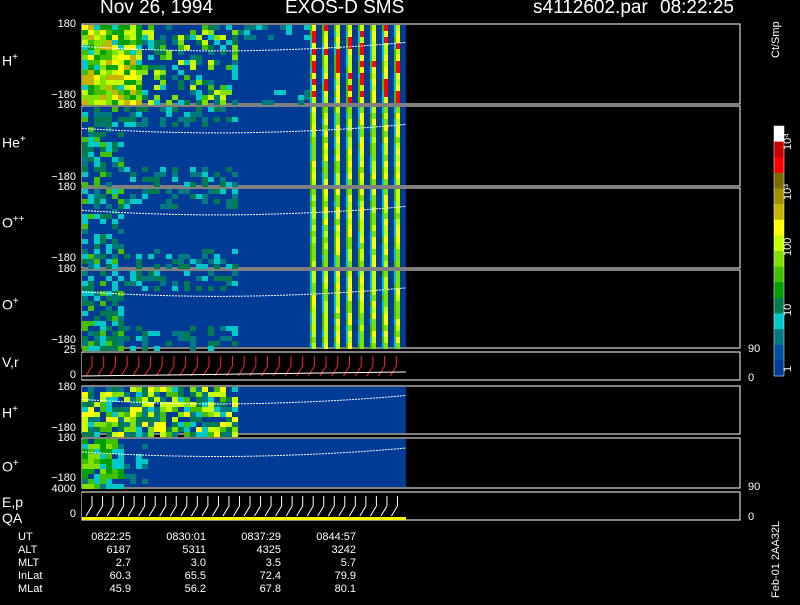 Image resolution: width=800 pixels, height=605 pixels. What do you see at coordinates (30, 589) in the screenshot?
I see `row-label: MLat` at bounding box center [30, 589].